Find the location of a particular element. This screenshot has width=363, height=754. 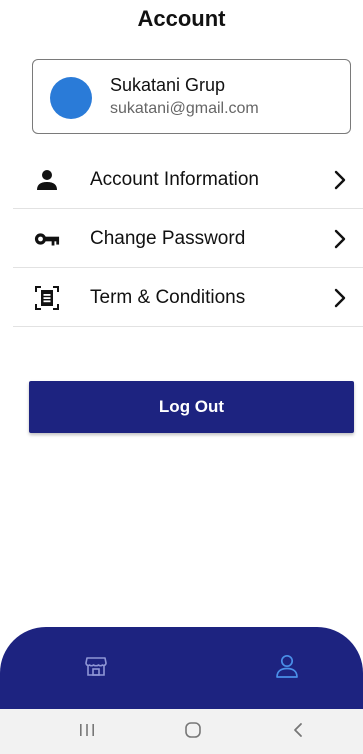

back-icon is located at coordinates (298, 732).